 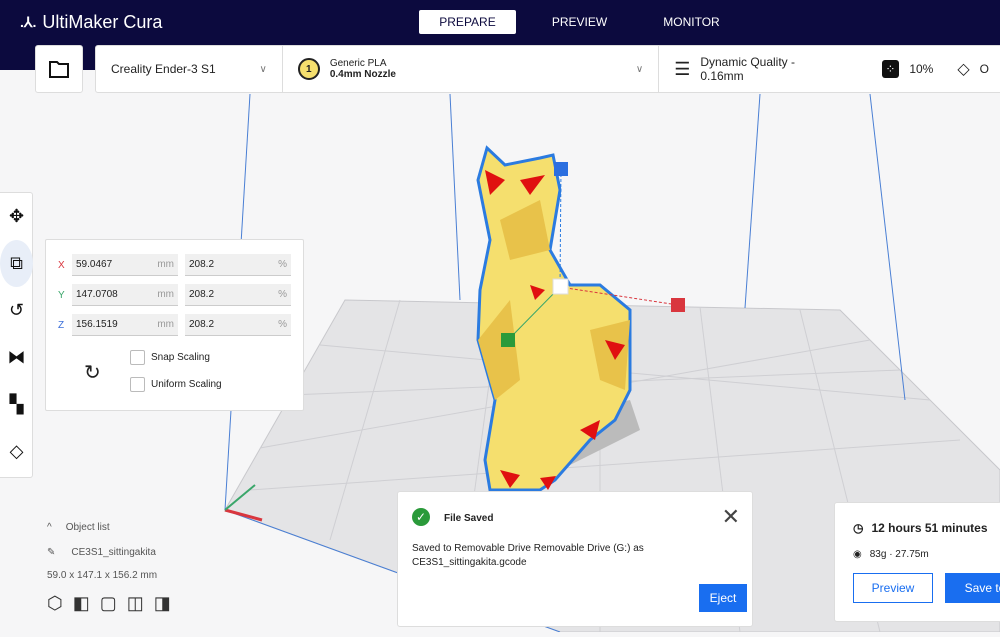 I want to click on nozzle-size: 0.4mm Nozzle, so click(x=362, y=74).